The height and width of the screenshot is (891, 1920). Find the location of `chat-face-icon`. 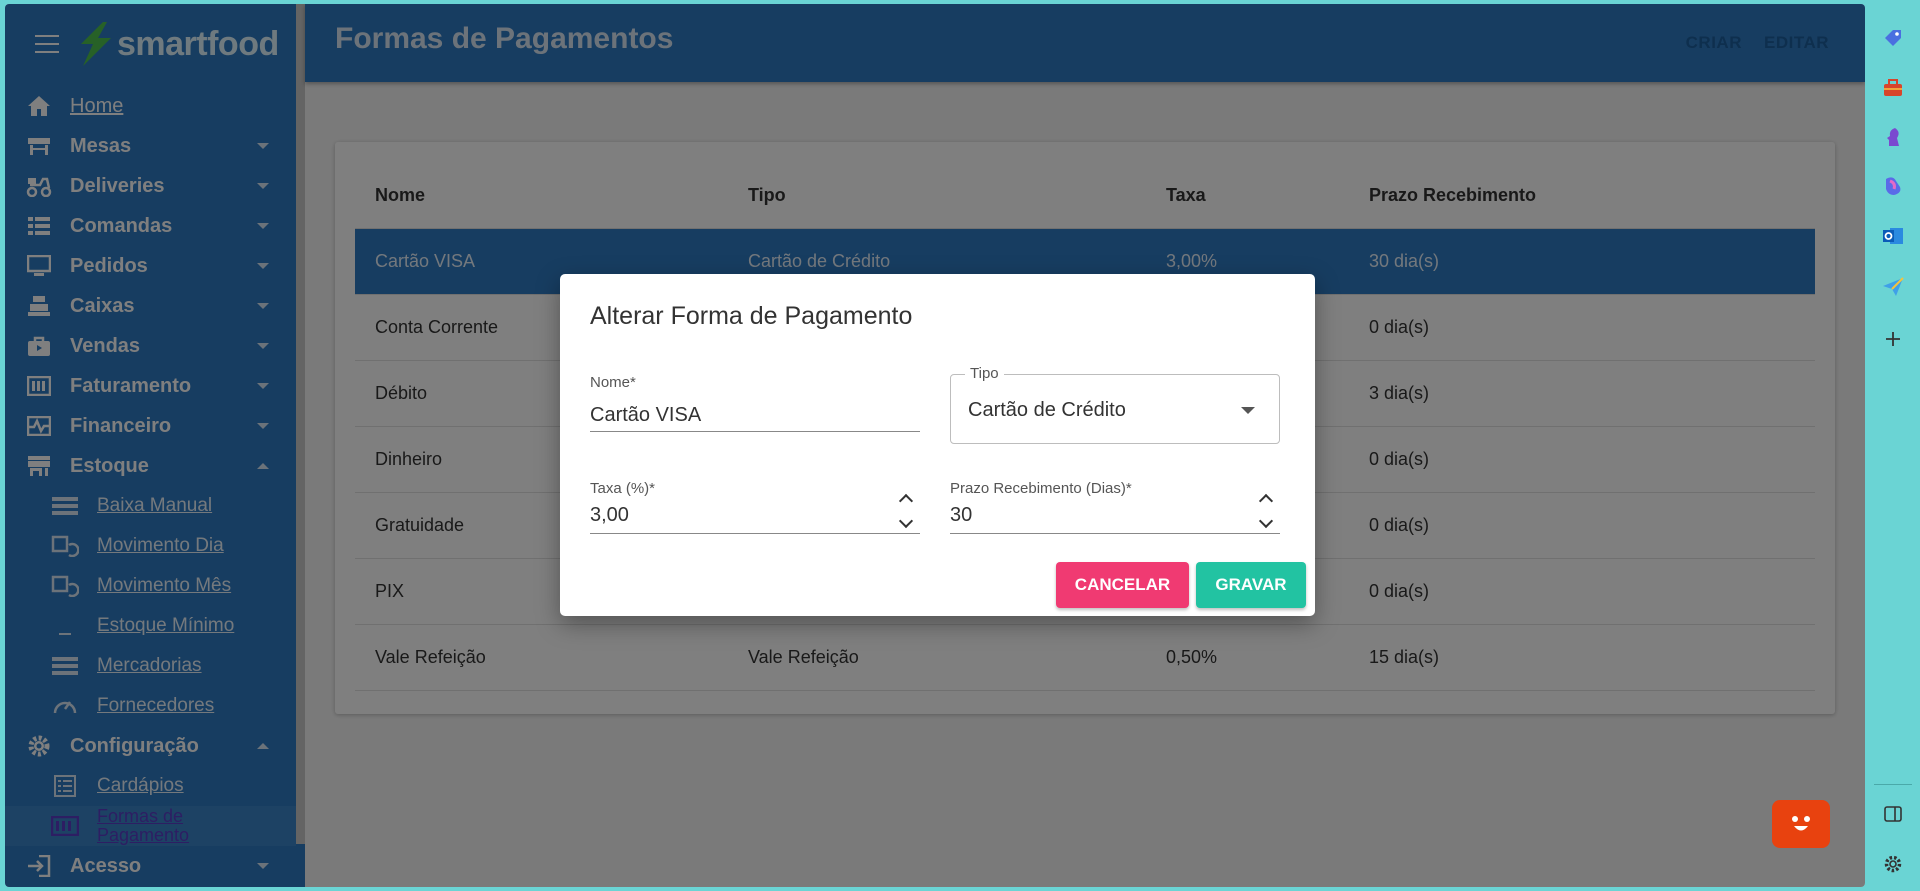

chat-face-icon is located at coordinates (1801, 823).